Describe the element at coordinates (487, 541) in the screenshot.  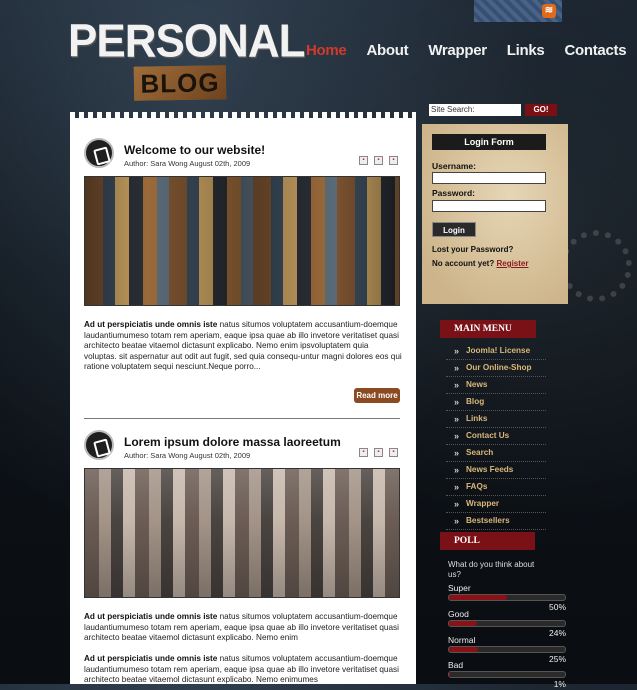
I see `poll-title: POLL` at that location.